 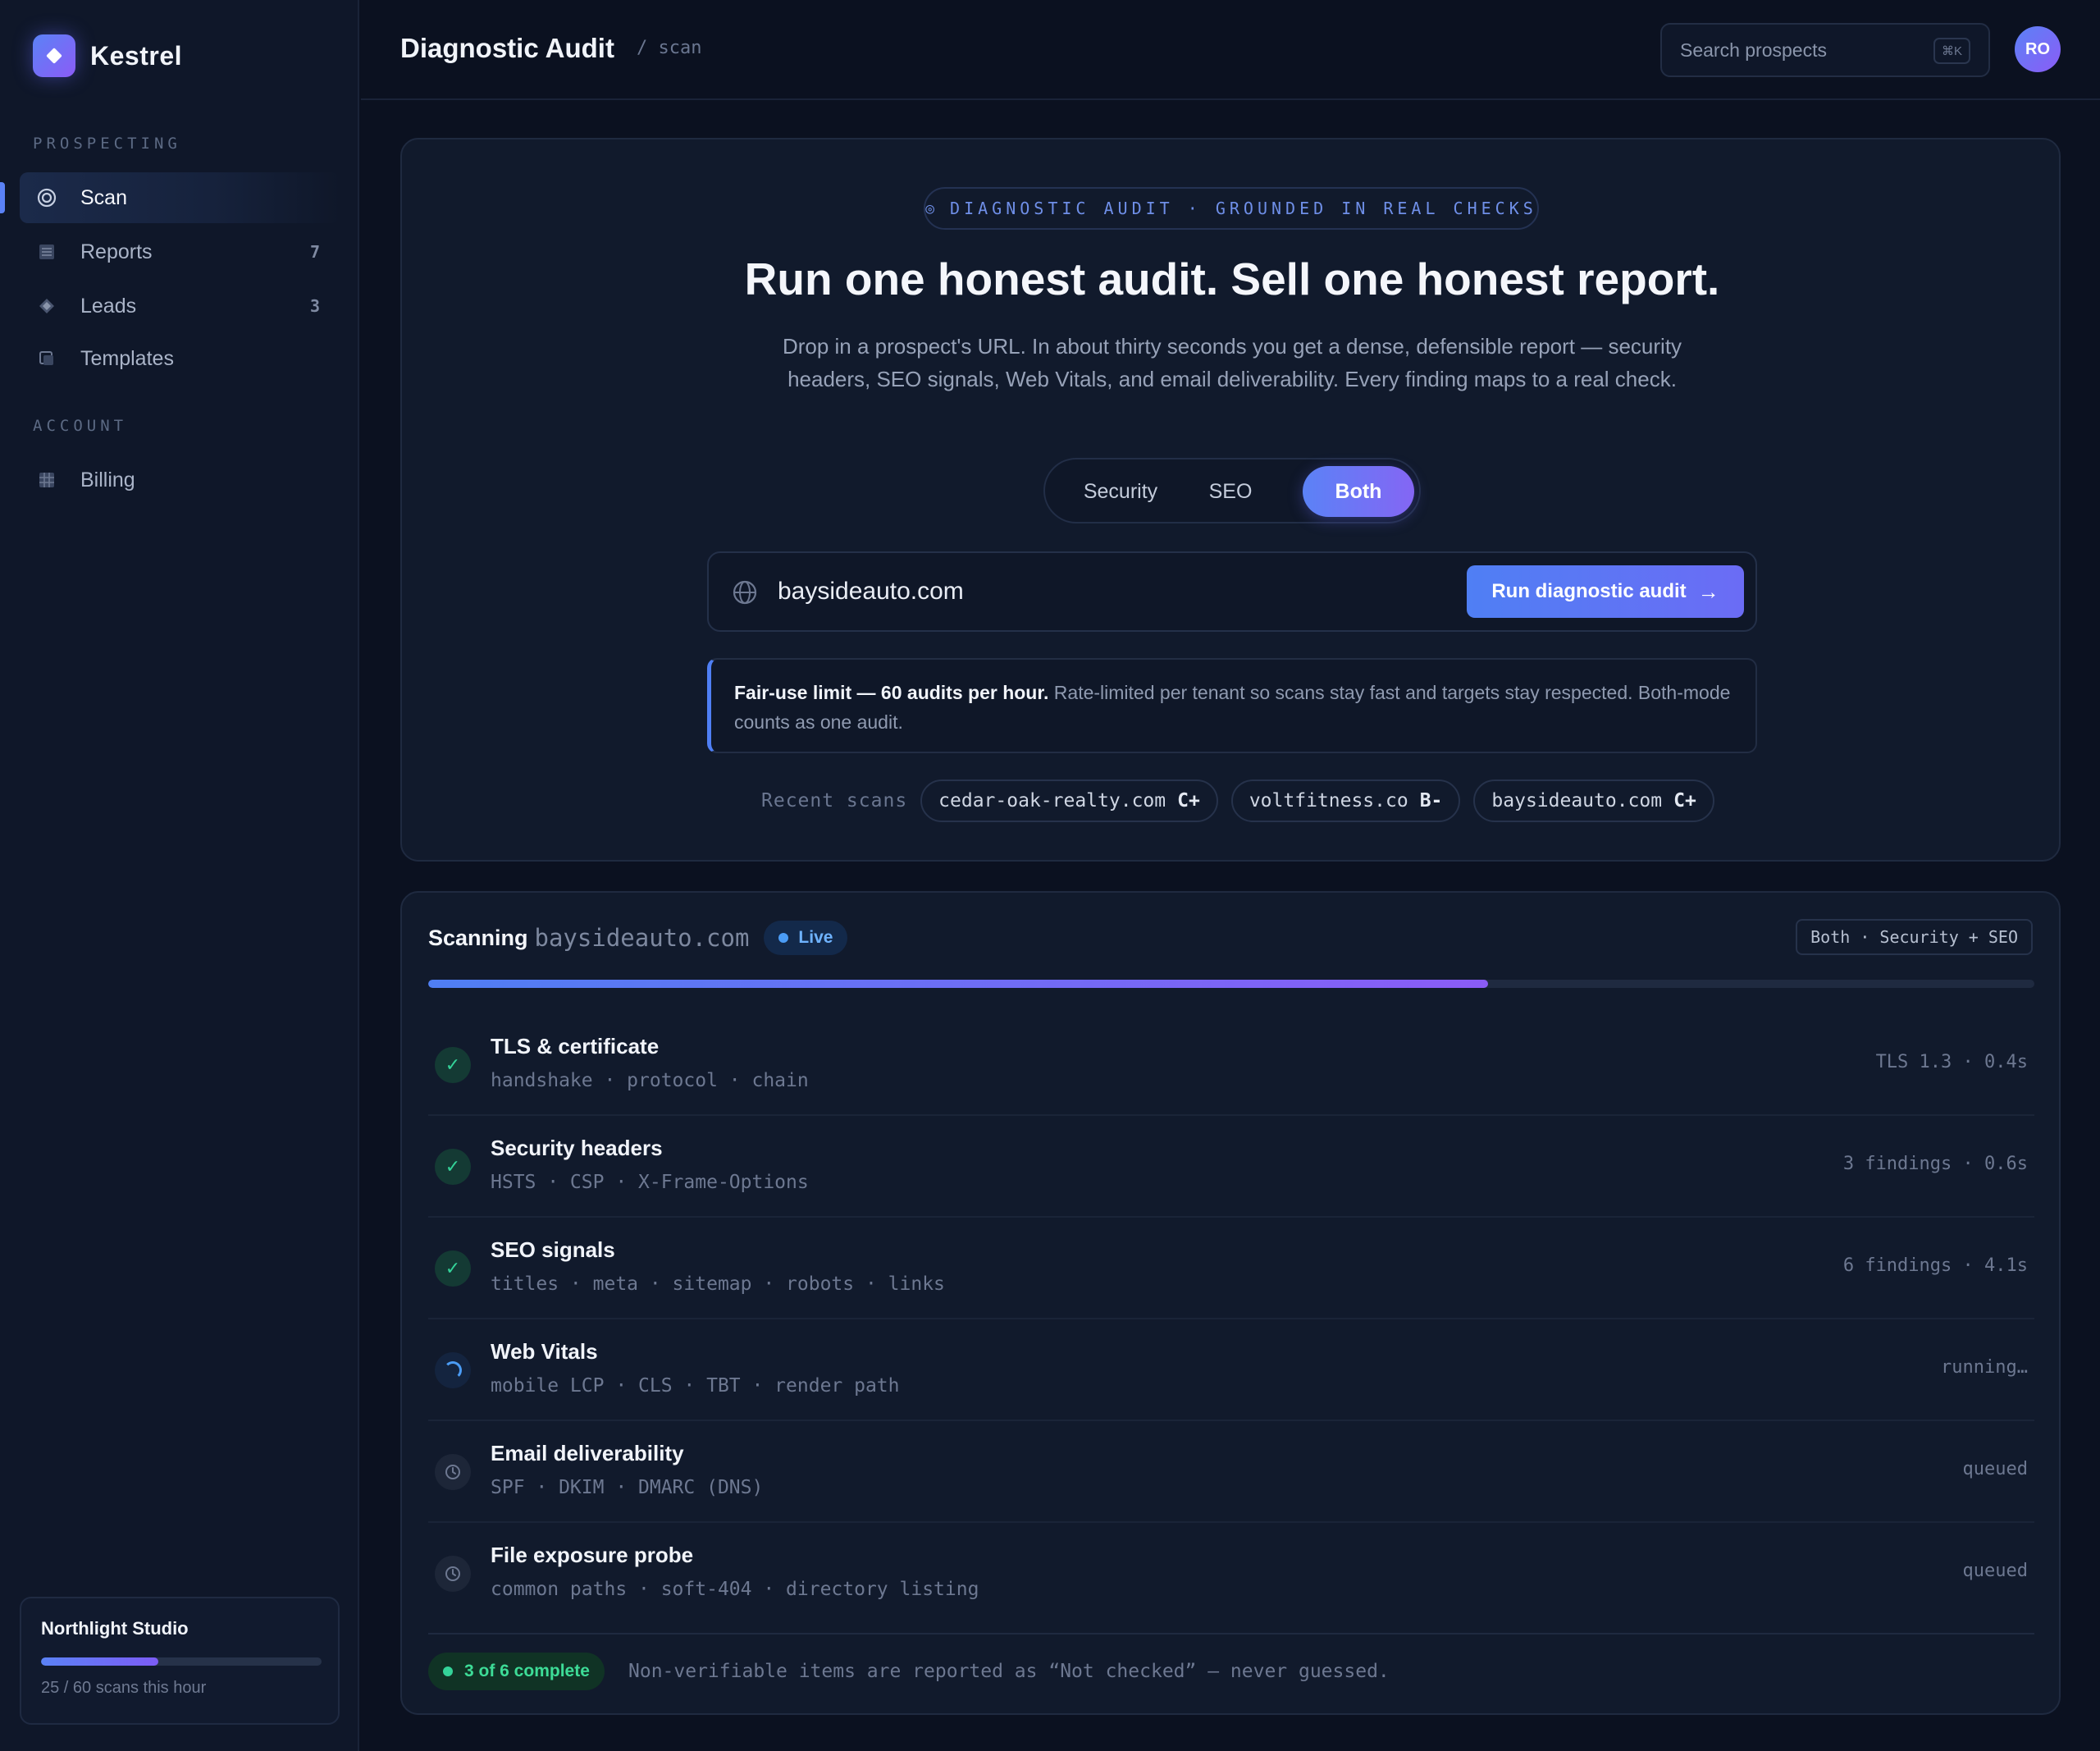 I want to click on nav-section-prospecting: PROSPECTING, so click(x=107, y=144).